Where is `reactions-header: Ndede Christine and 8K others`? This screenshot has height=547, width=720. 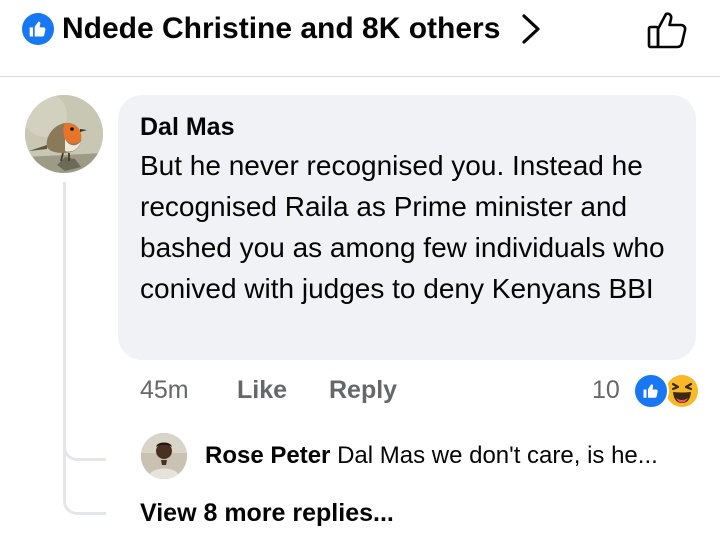
reactions-header: Ndede Christine and 8K others is located at coordinates (360, 38).